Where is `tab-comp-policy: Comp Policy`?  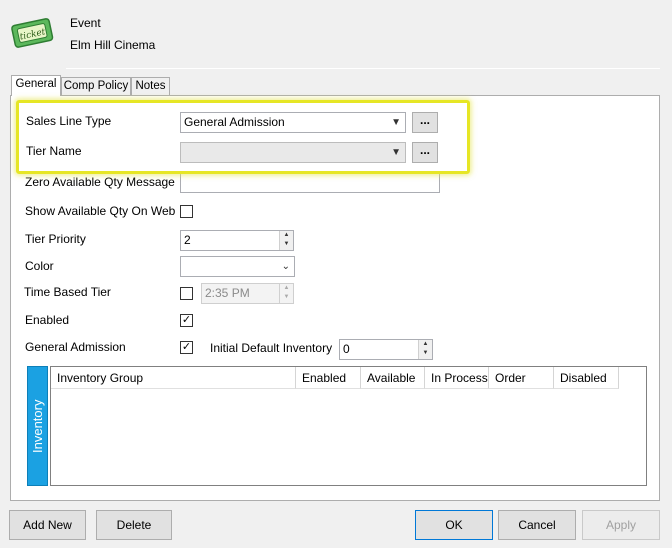
tab-comp-policy: Comp Policy is located at coordinates (96, 86).